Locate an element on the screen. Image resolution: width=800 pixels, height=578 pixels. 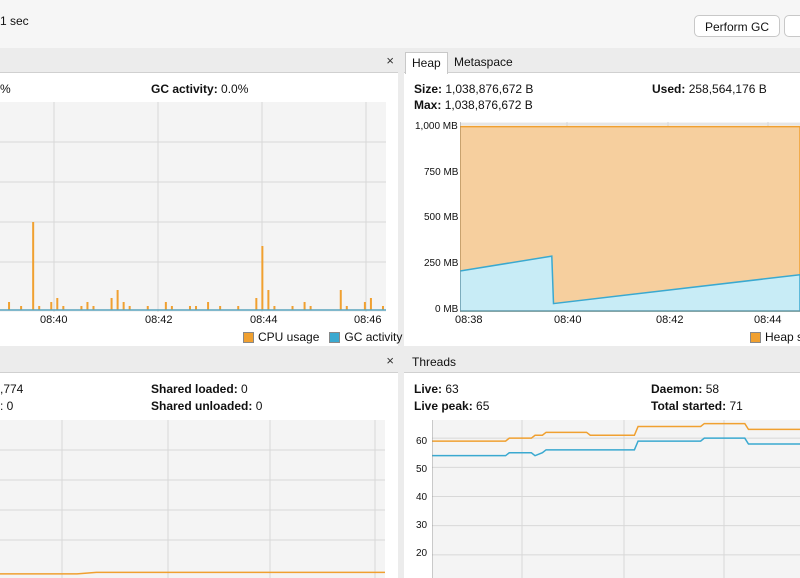
gc-activity-swatch is located at coordinates (335, 337).